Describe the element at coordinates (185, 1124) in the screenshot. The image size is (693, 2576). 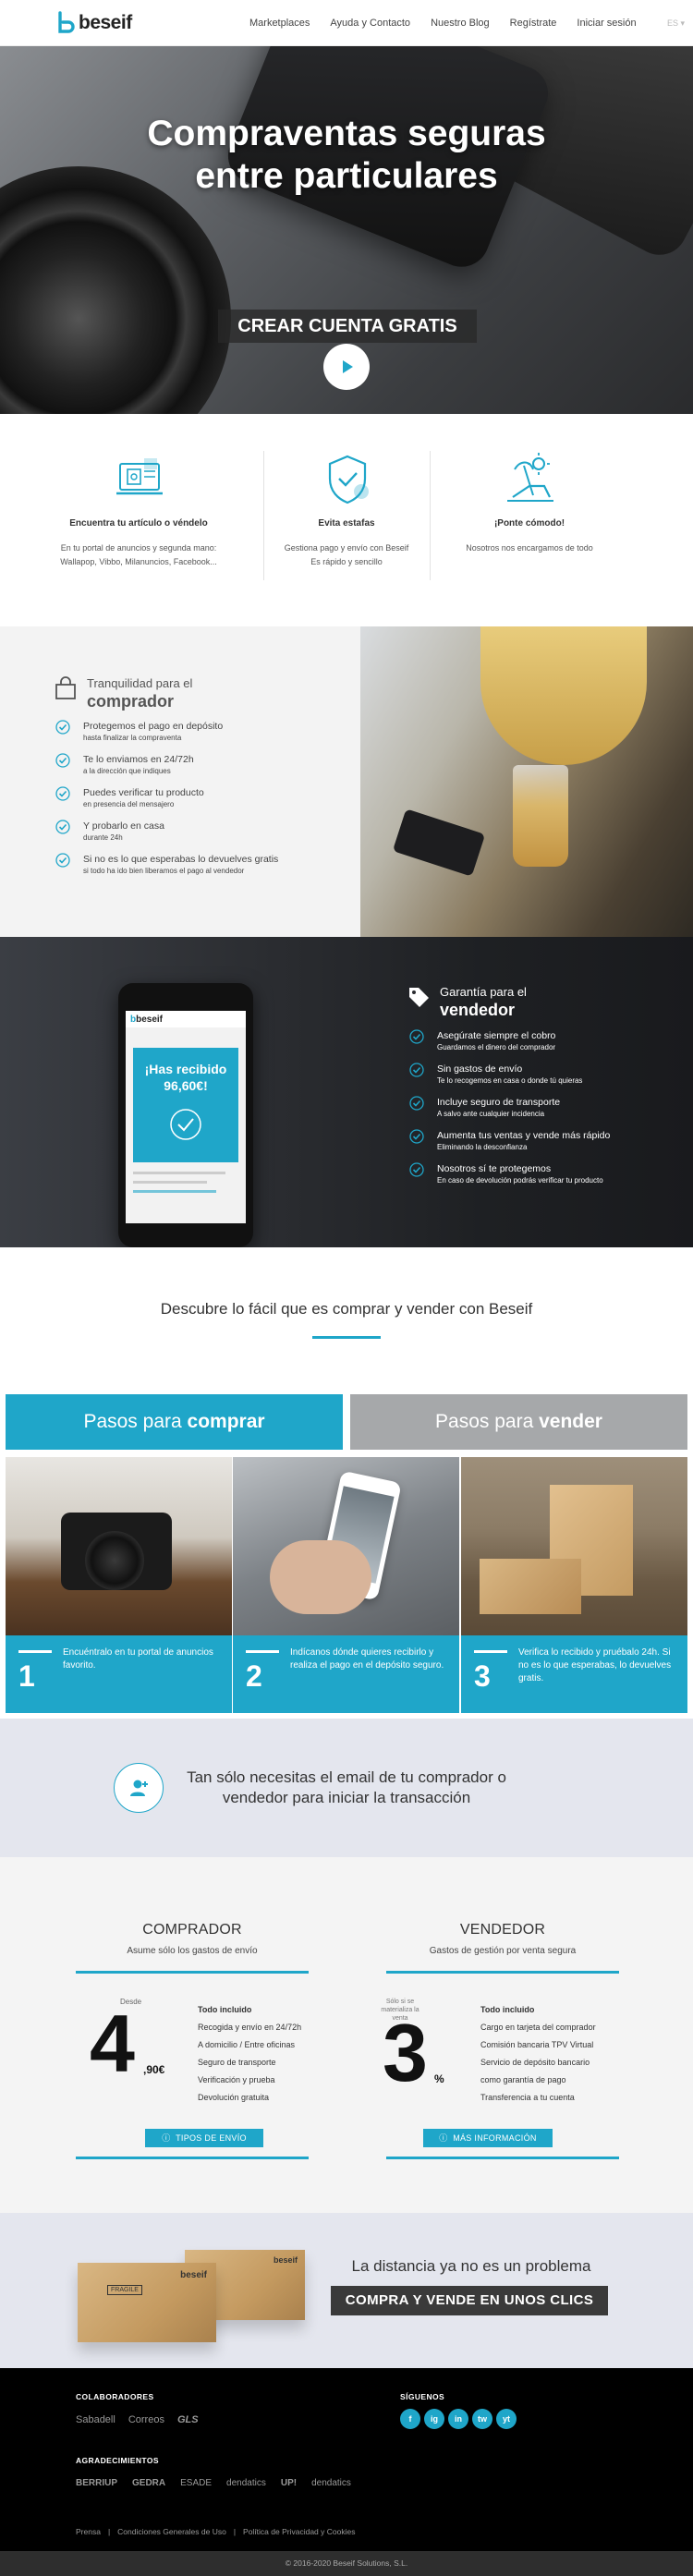
I see `check-circle-icon` at that location.